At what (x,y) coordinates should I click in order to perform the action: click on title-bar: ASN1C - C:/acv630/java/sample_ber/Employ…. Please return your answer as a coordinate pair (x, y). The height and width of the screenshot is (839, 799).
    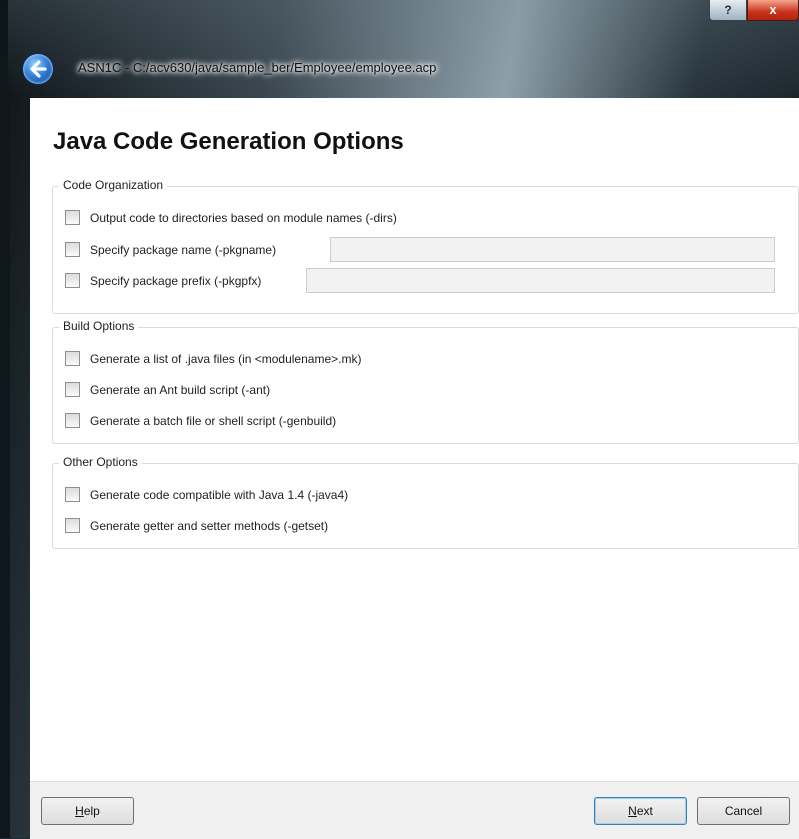
    Looking at the image, I should click on (403, 47).